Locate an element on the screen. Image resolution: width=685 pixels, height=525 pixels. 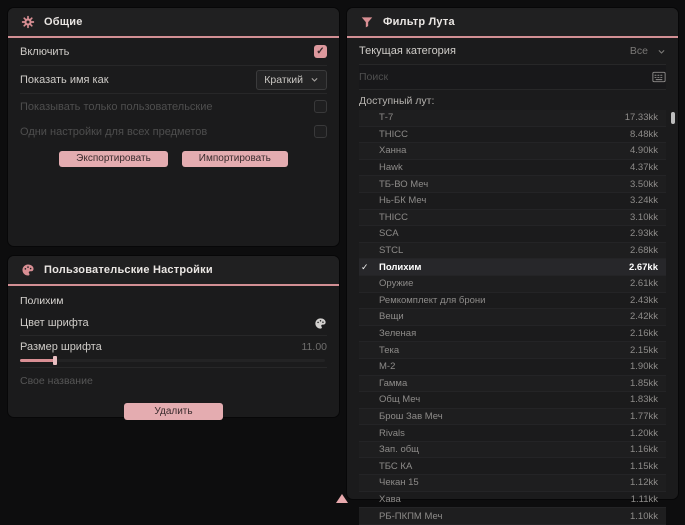
display-name-label: Показать имя как is located at coordinates (64, 79).